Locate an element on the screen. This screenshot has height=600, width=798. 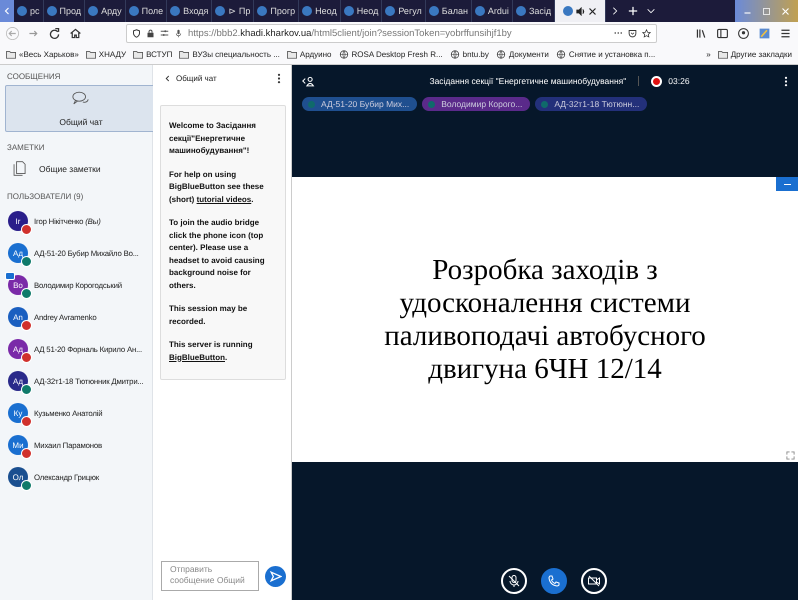
leave-audio-button is located at coordinates (554, 581).